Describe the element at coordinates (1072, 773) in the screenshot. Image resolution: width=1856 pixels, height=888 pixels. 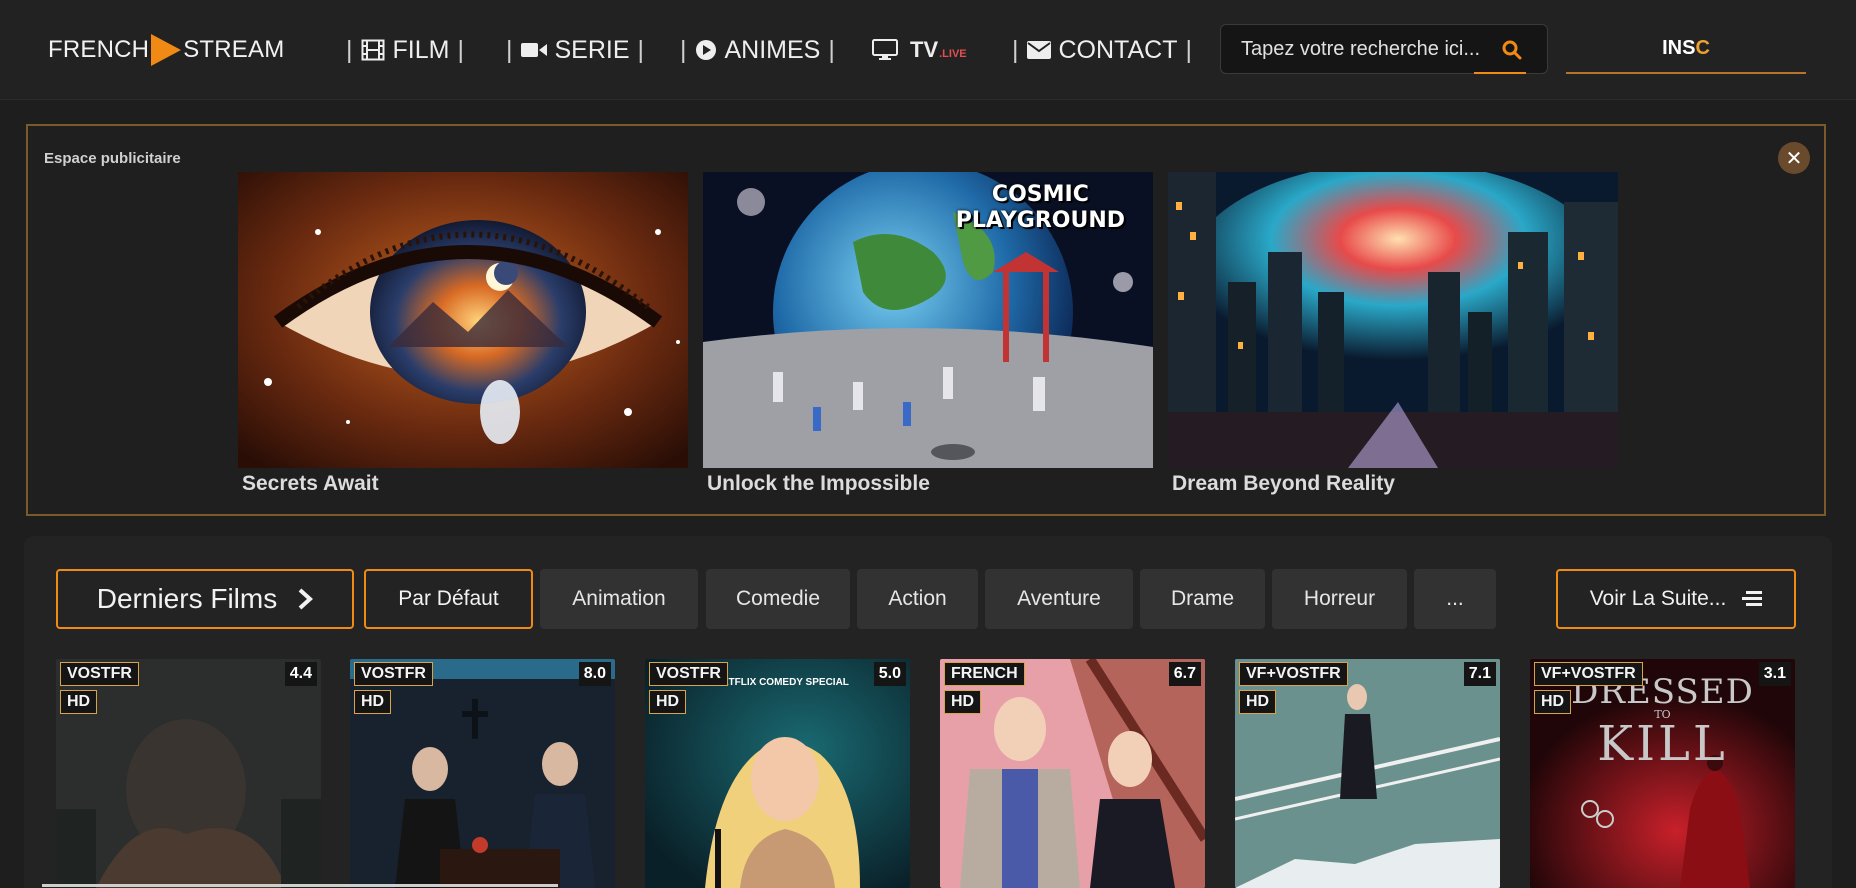
I see `movie-poster: FRENCH HD 6.7` at that location.